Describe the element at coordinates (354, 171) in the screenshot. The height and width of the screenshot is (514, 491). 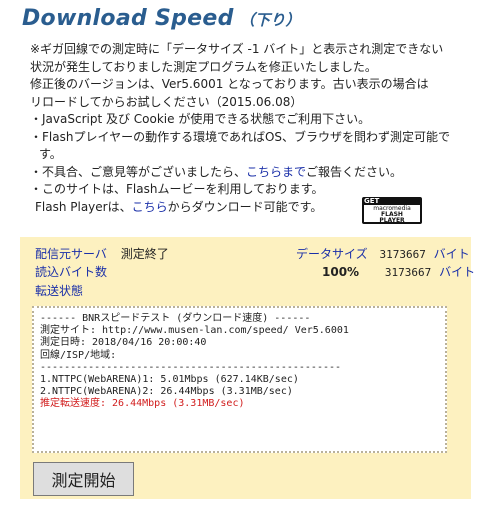
I see `note-text: ご報告ください。` at that location.